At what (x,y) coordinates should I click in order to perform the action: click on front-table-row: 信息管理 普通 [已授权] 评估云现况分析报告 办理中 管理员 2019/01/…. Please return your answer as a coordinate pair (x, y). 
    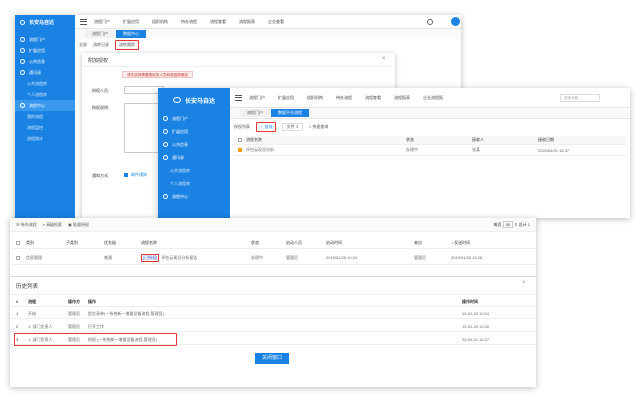
    Looking at the image, I should click on (273, 258).